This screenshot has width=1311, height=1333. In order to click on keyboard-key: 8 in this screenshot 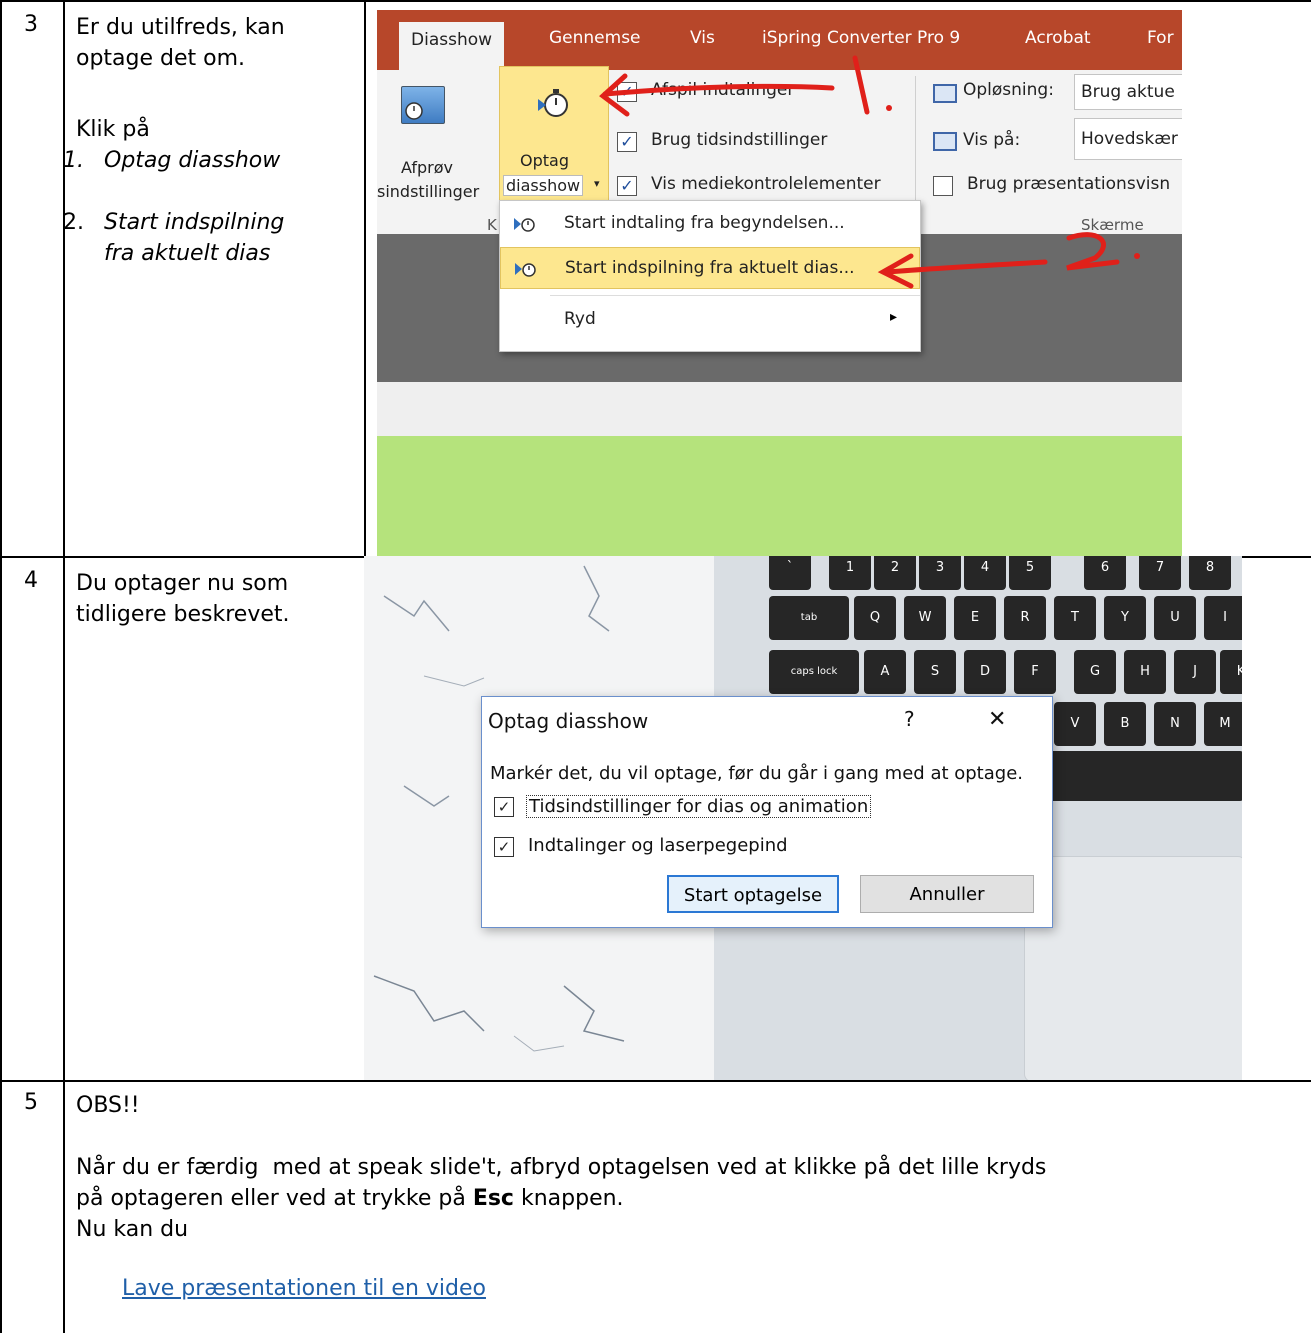, I will do `click(1210, 573)`.